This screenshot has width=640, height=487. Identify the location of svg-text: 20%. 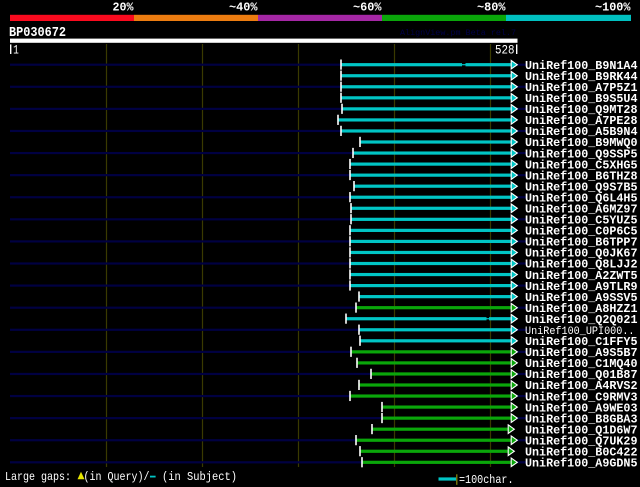
(124, 8).